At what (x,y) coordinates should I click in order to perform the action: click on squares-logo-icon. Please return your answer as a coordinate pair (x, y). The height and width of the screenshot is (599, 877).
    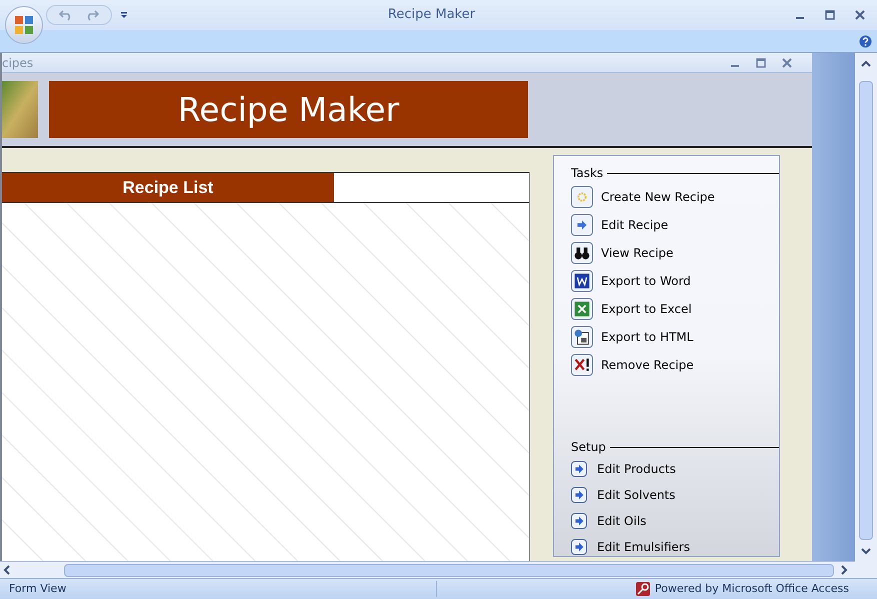
    Looking at the image, I should click on (24, 25).